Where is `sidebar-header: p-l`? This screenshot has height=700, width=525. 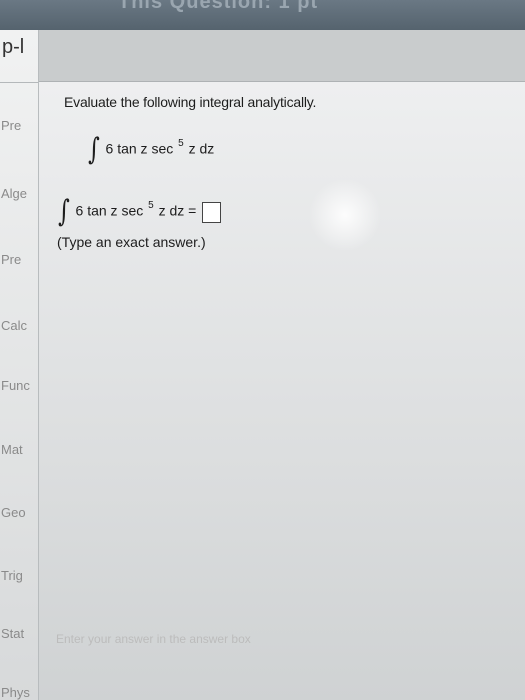 sidebar-header: p-l is located at coordinates (19, 56).